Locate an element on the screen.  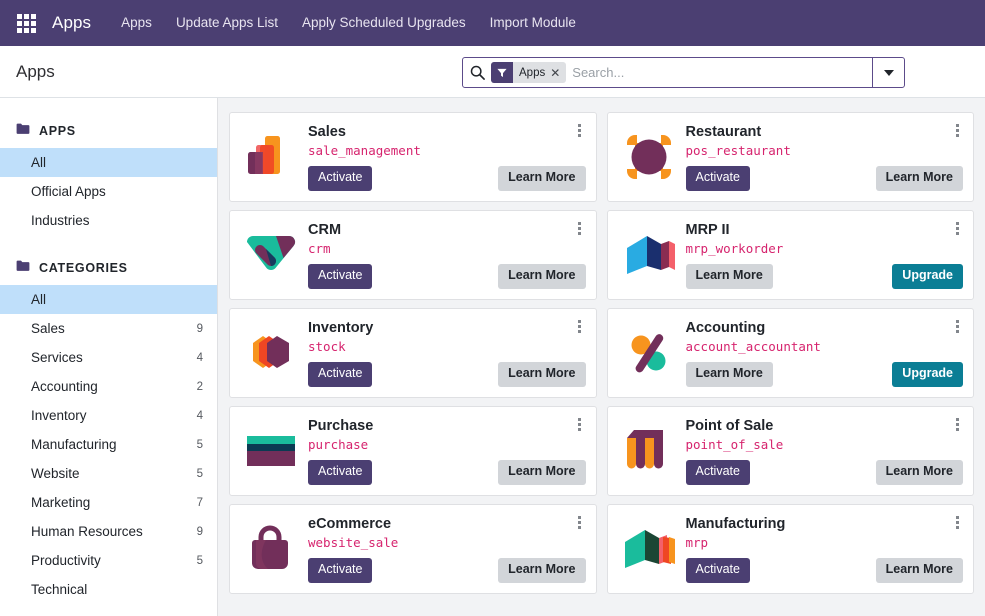
sidebar-item-website: Website 5 is located at coordinates (108, 473).